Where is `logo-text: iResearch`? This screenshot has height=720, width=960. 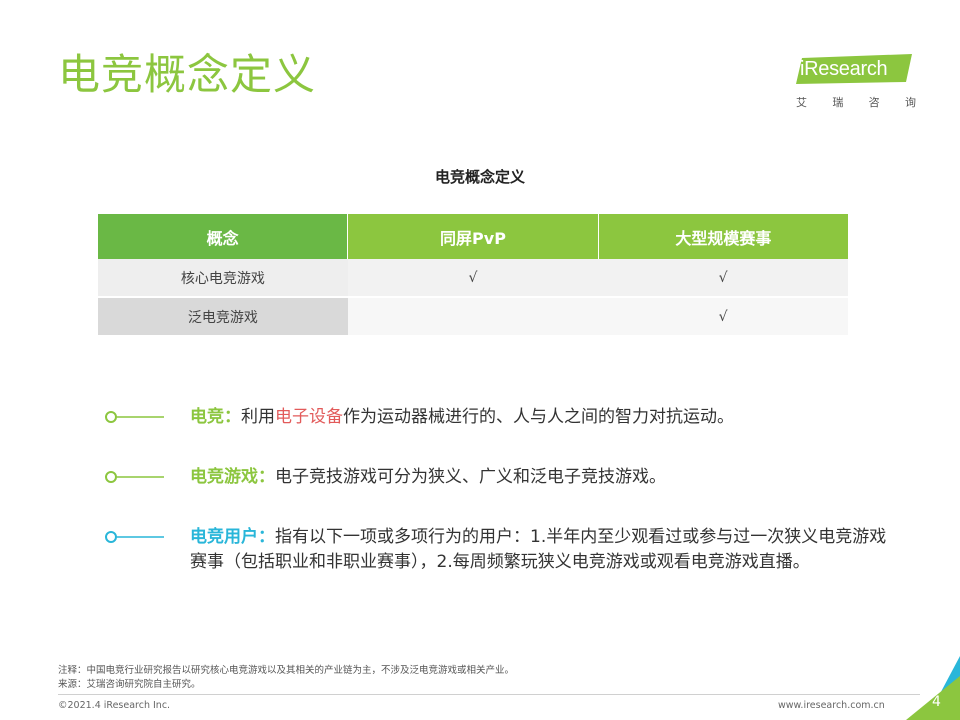
logo-text: iResearch is located at coordinates (844, 69).